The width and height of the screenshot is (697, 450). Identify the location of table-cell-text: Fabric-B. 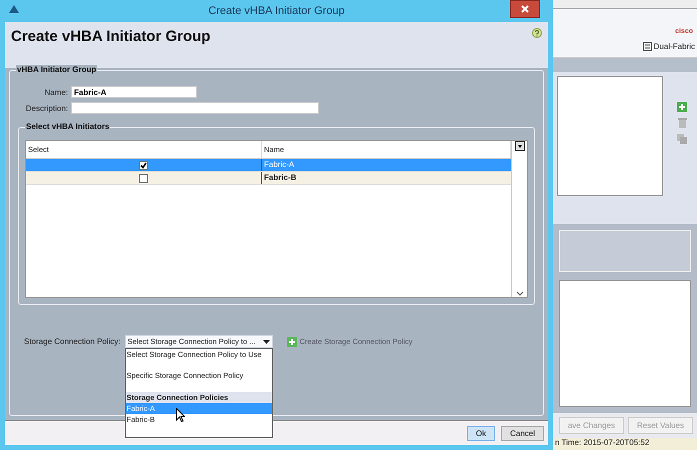
(280, 178).